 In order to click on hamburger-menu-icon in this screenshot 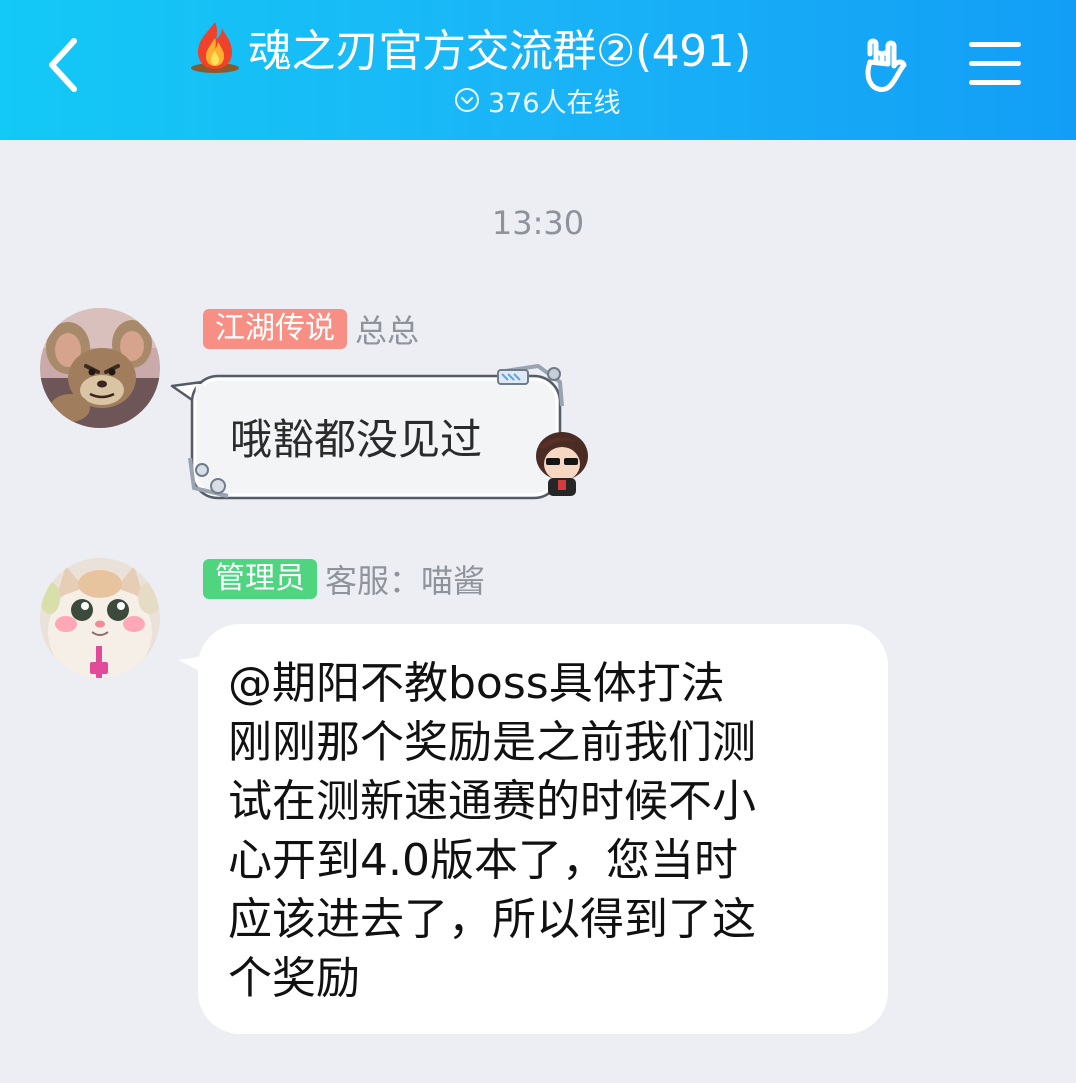, I will do `click(995, 63)`.